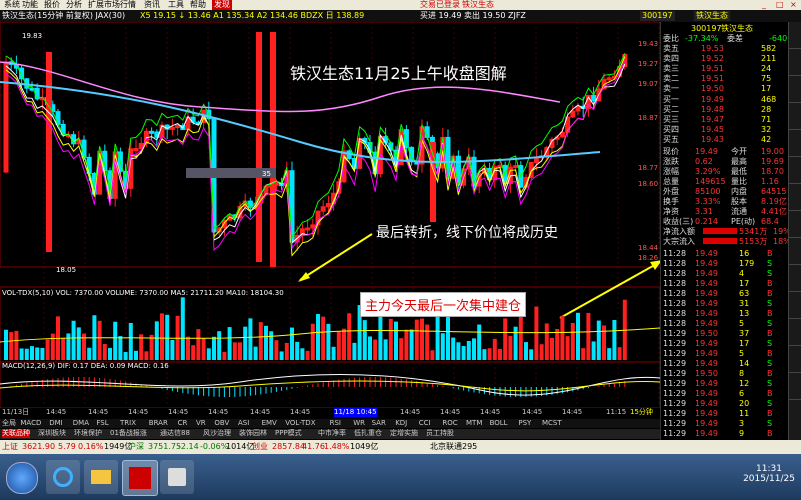  Describe the element at coordinates (81, 423) in the screenshot. I see `indicator-tab: DMA` at that location.